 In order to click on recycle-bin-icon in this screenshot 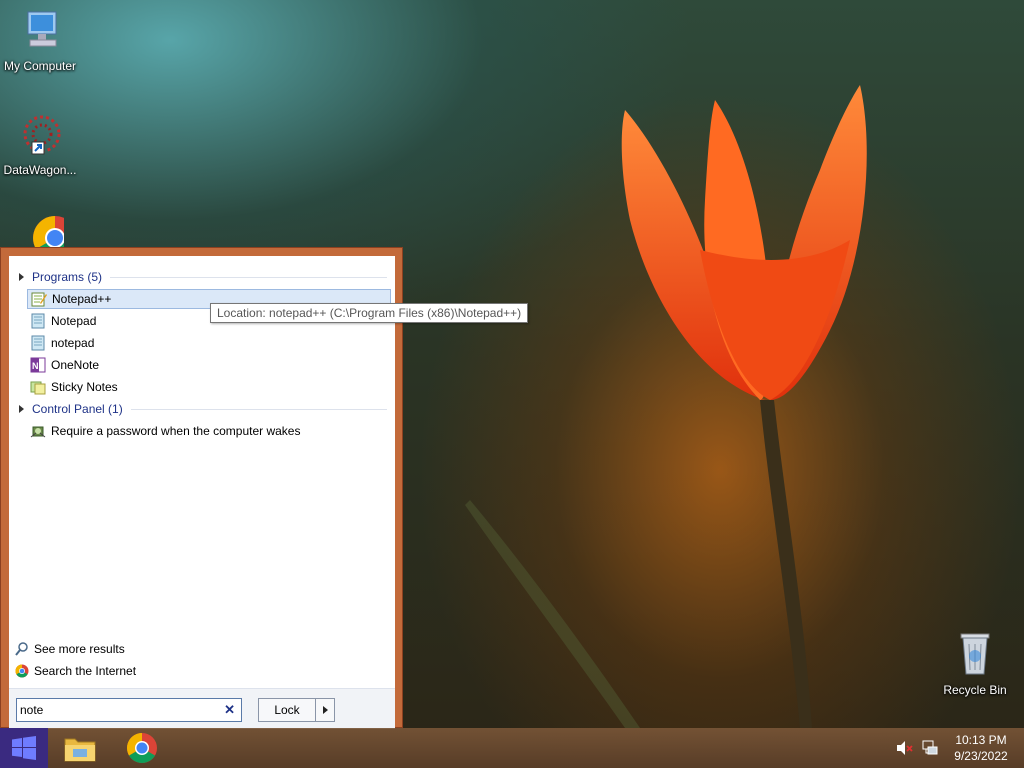, I will do `click(975, 654)`.